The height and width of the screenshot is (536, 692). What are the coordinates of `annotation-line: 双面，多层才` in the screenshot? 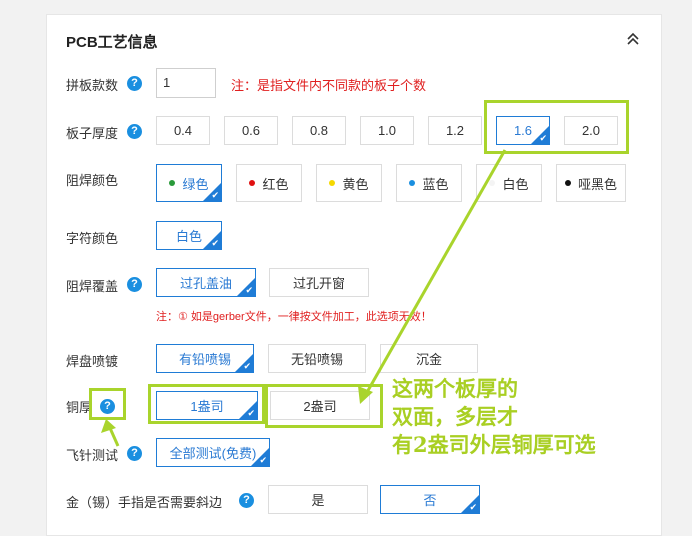 It's located at (455, 416).